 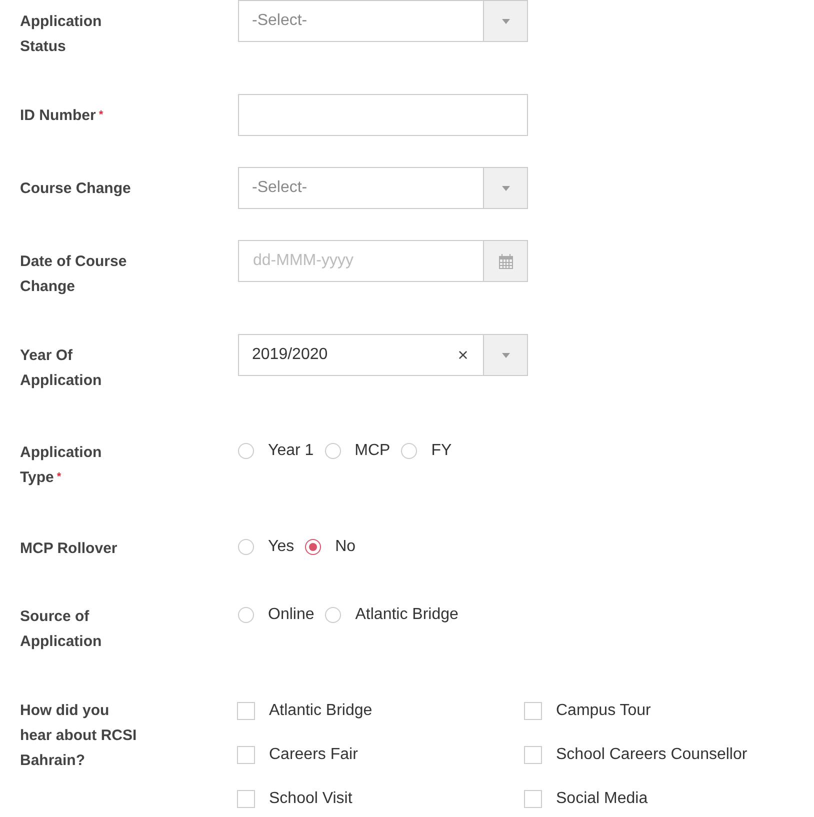 I want to click on checkbox-option: Campus Tour, so click(x=669, y=711).